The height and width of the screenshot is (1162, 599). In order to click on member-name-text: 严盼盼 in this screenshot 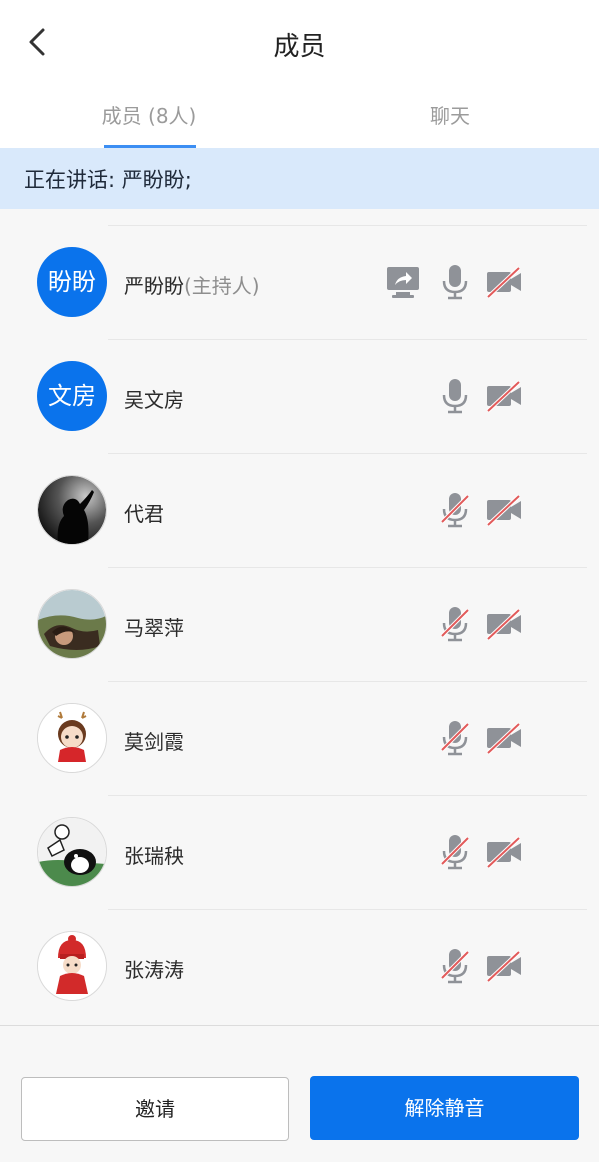, I will do `click(154, 286)`.